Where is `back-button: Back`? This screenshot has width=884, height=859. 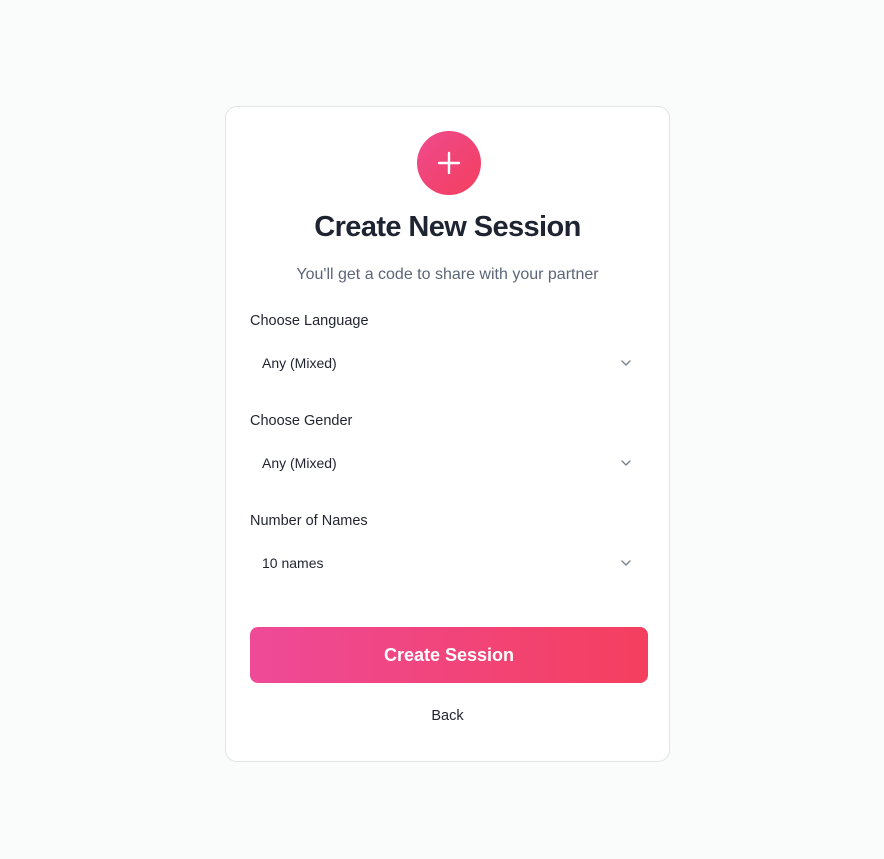
back-button: Back is located at coordinates (447, 716).